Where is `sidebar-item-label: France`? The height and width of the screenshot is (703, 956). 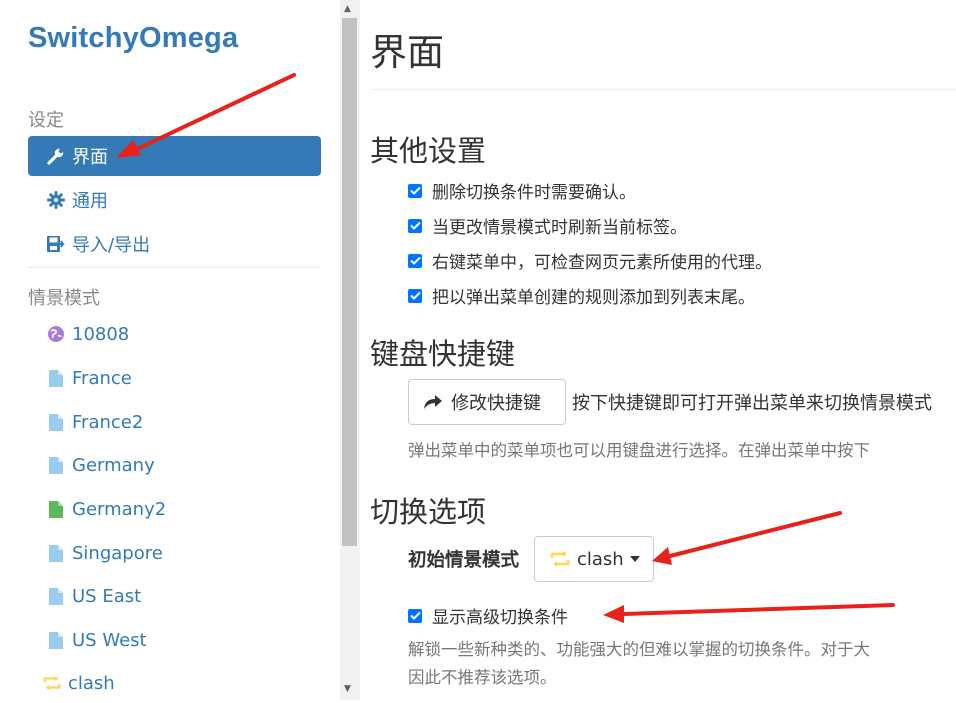
sidebar-item-label: France is located at coordinates (102, 378).